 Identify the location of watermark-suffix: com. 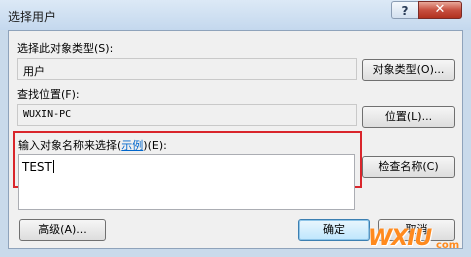
(448, 245).